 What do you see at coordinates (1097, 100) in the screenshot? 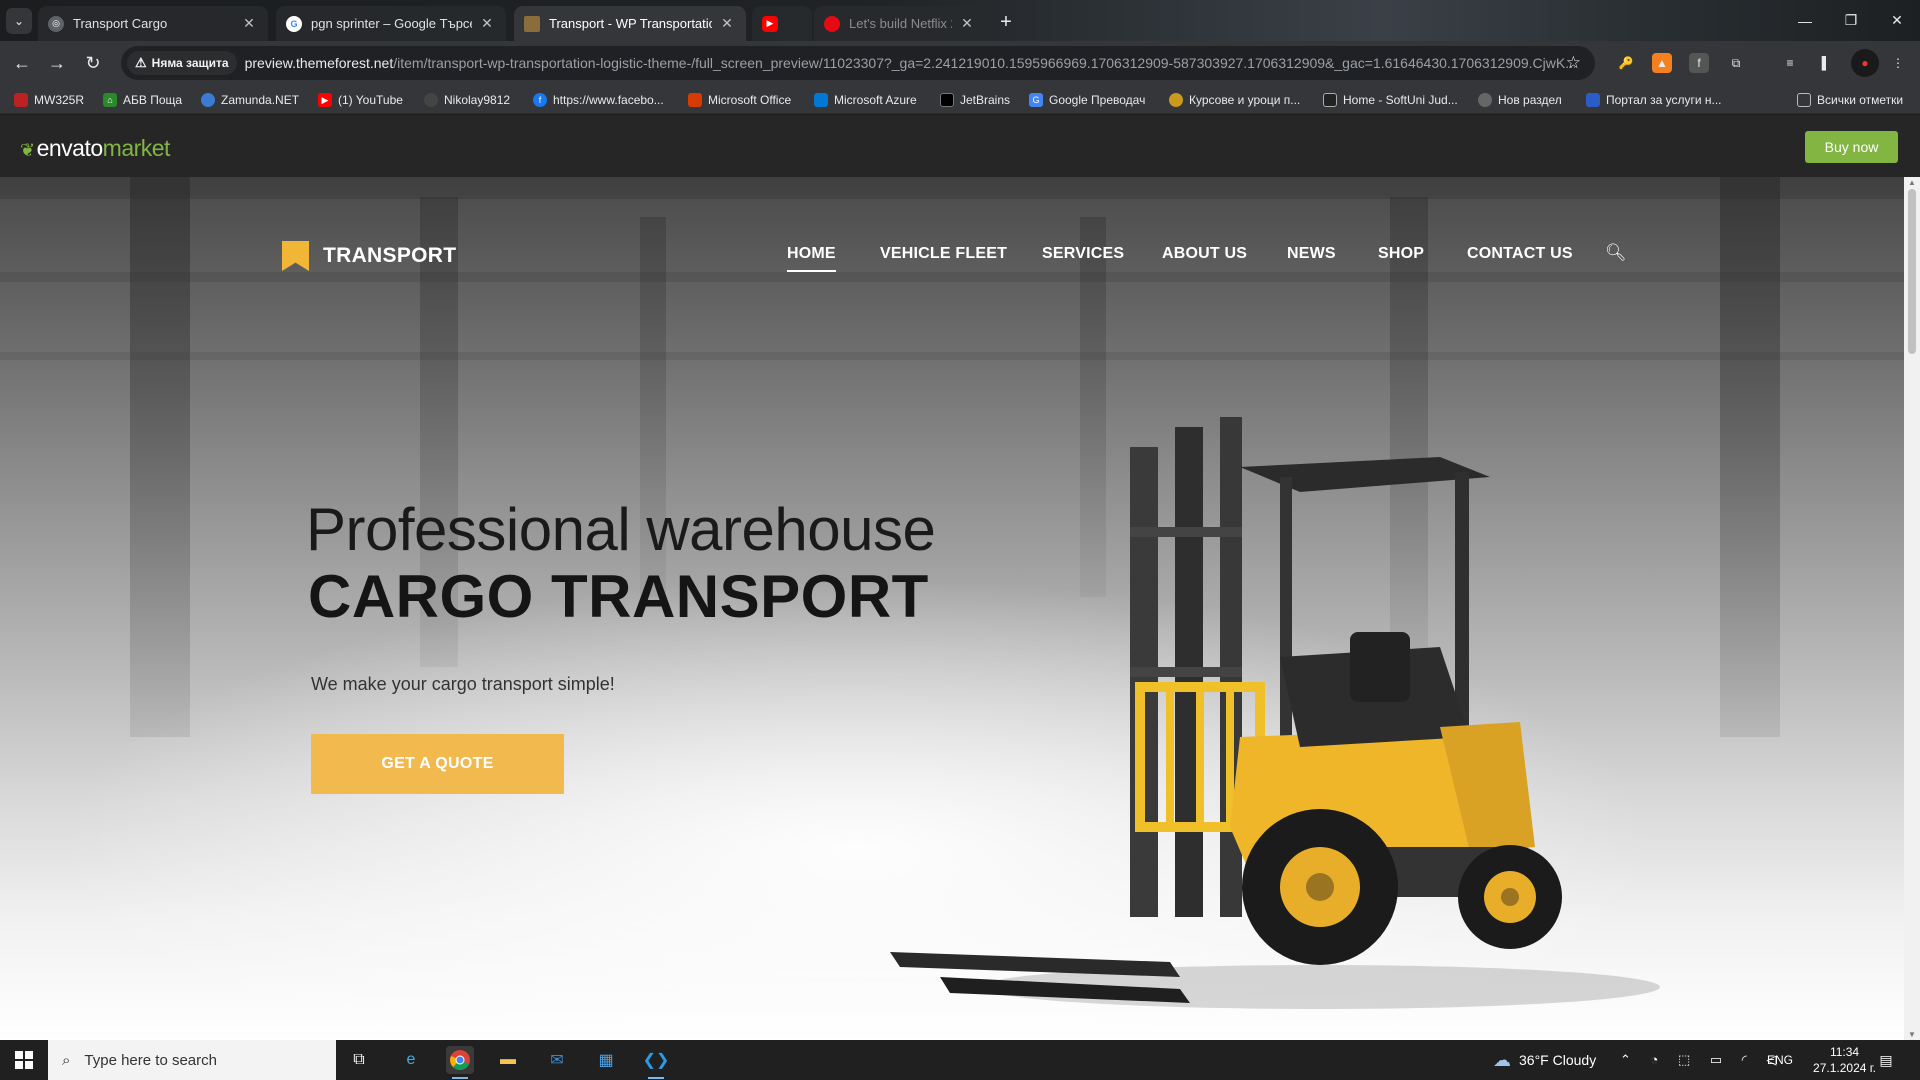
I see `bookmark-label: Google Преводач` at bounding box center [1097, 100].